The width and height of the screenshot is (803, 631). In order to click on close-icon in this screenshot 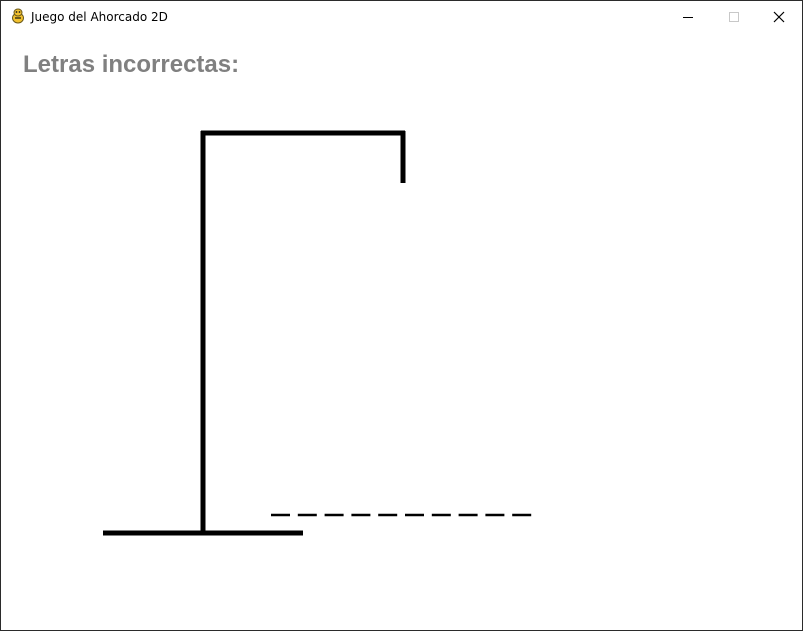, I will do `click(779, 17)`.